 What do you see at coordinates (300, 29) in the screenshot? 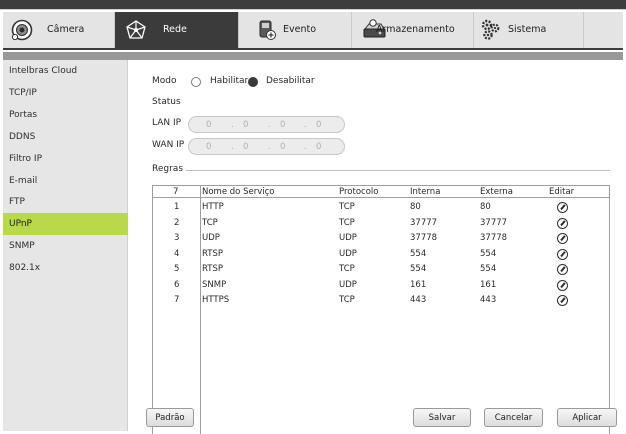
I see `tab-event-label: Evento` at bounding box center [300, 29].